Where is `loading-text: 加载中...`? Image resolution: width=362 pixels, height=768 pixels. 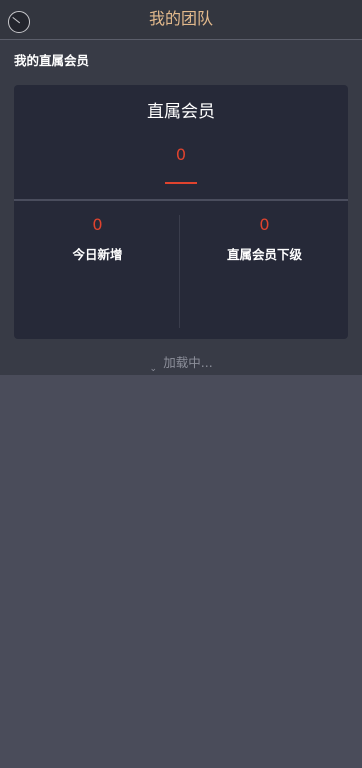 loading-text: 加载中... is located at coordinates (188, 362).